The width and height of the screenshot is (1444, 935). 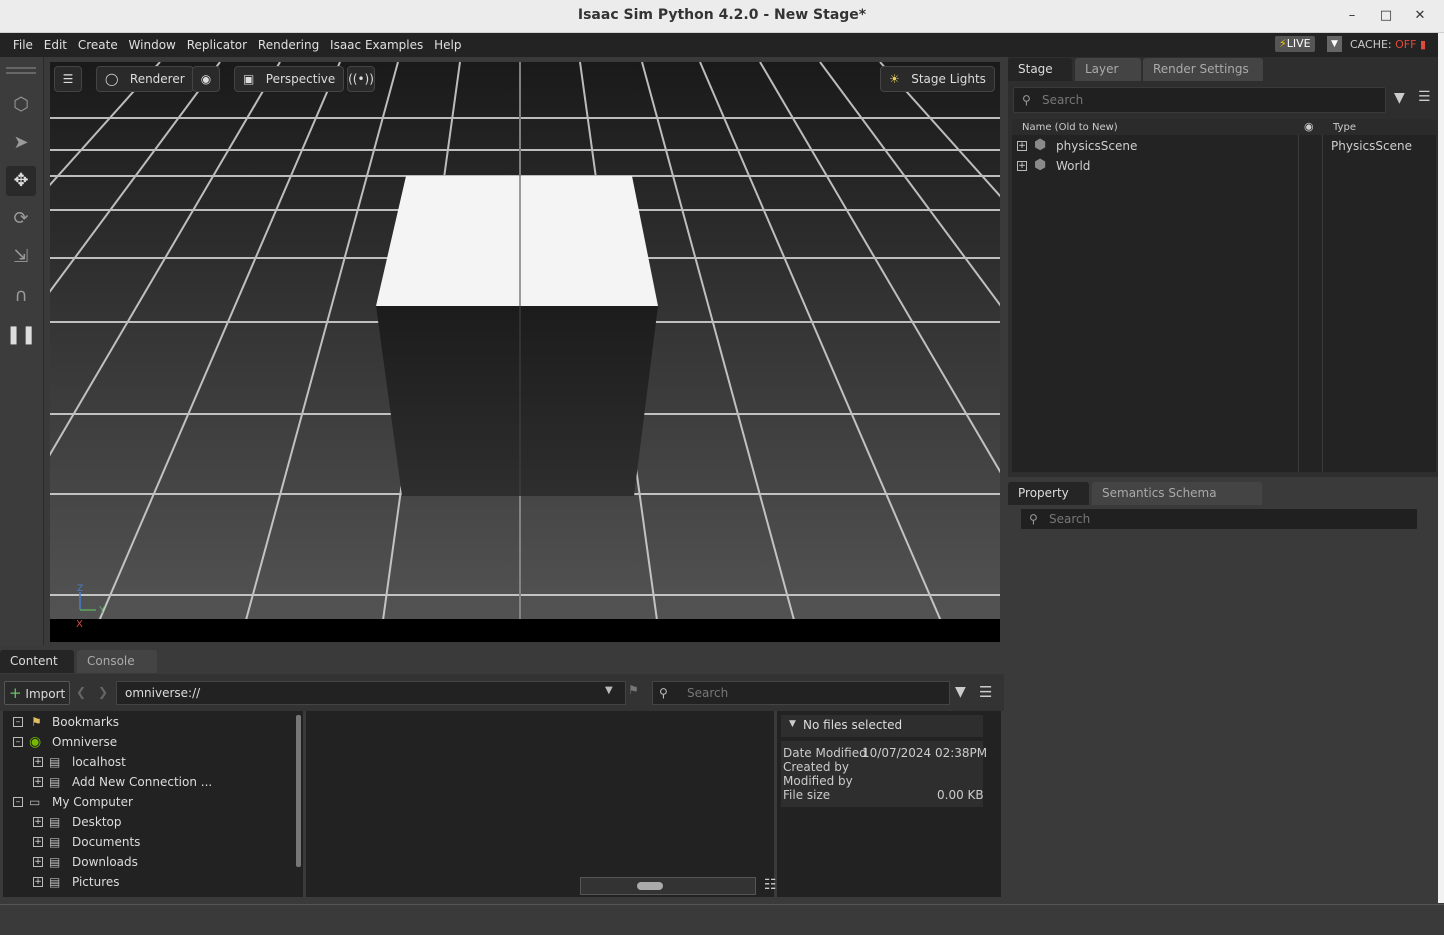 What do you see at coordinates (1352, 17) in the screenshot?
I see `minimize-button: –` at bounding box center [1352, 17].